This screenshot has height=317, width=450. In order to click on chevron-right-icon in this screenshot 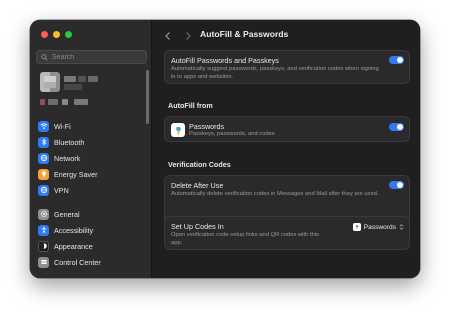, I will do `click(188, 36)`.